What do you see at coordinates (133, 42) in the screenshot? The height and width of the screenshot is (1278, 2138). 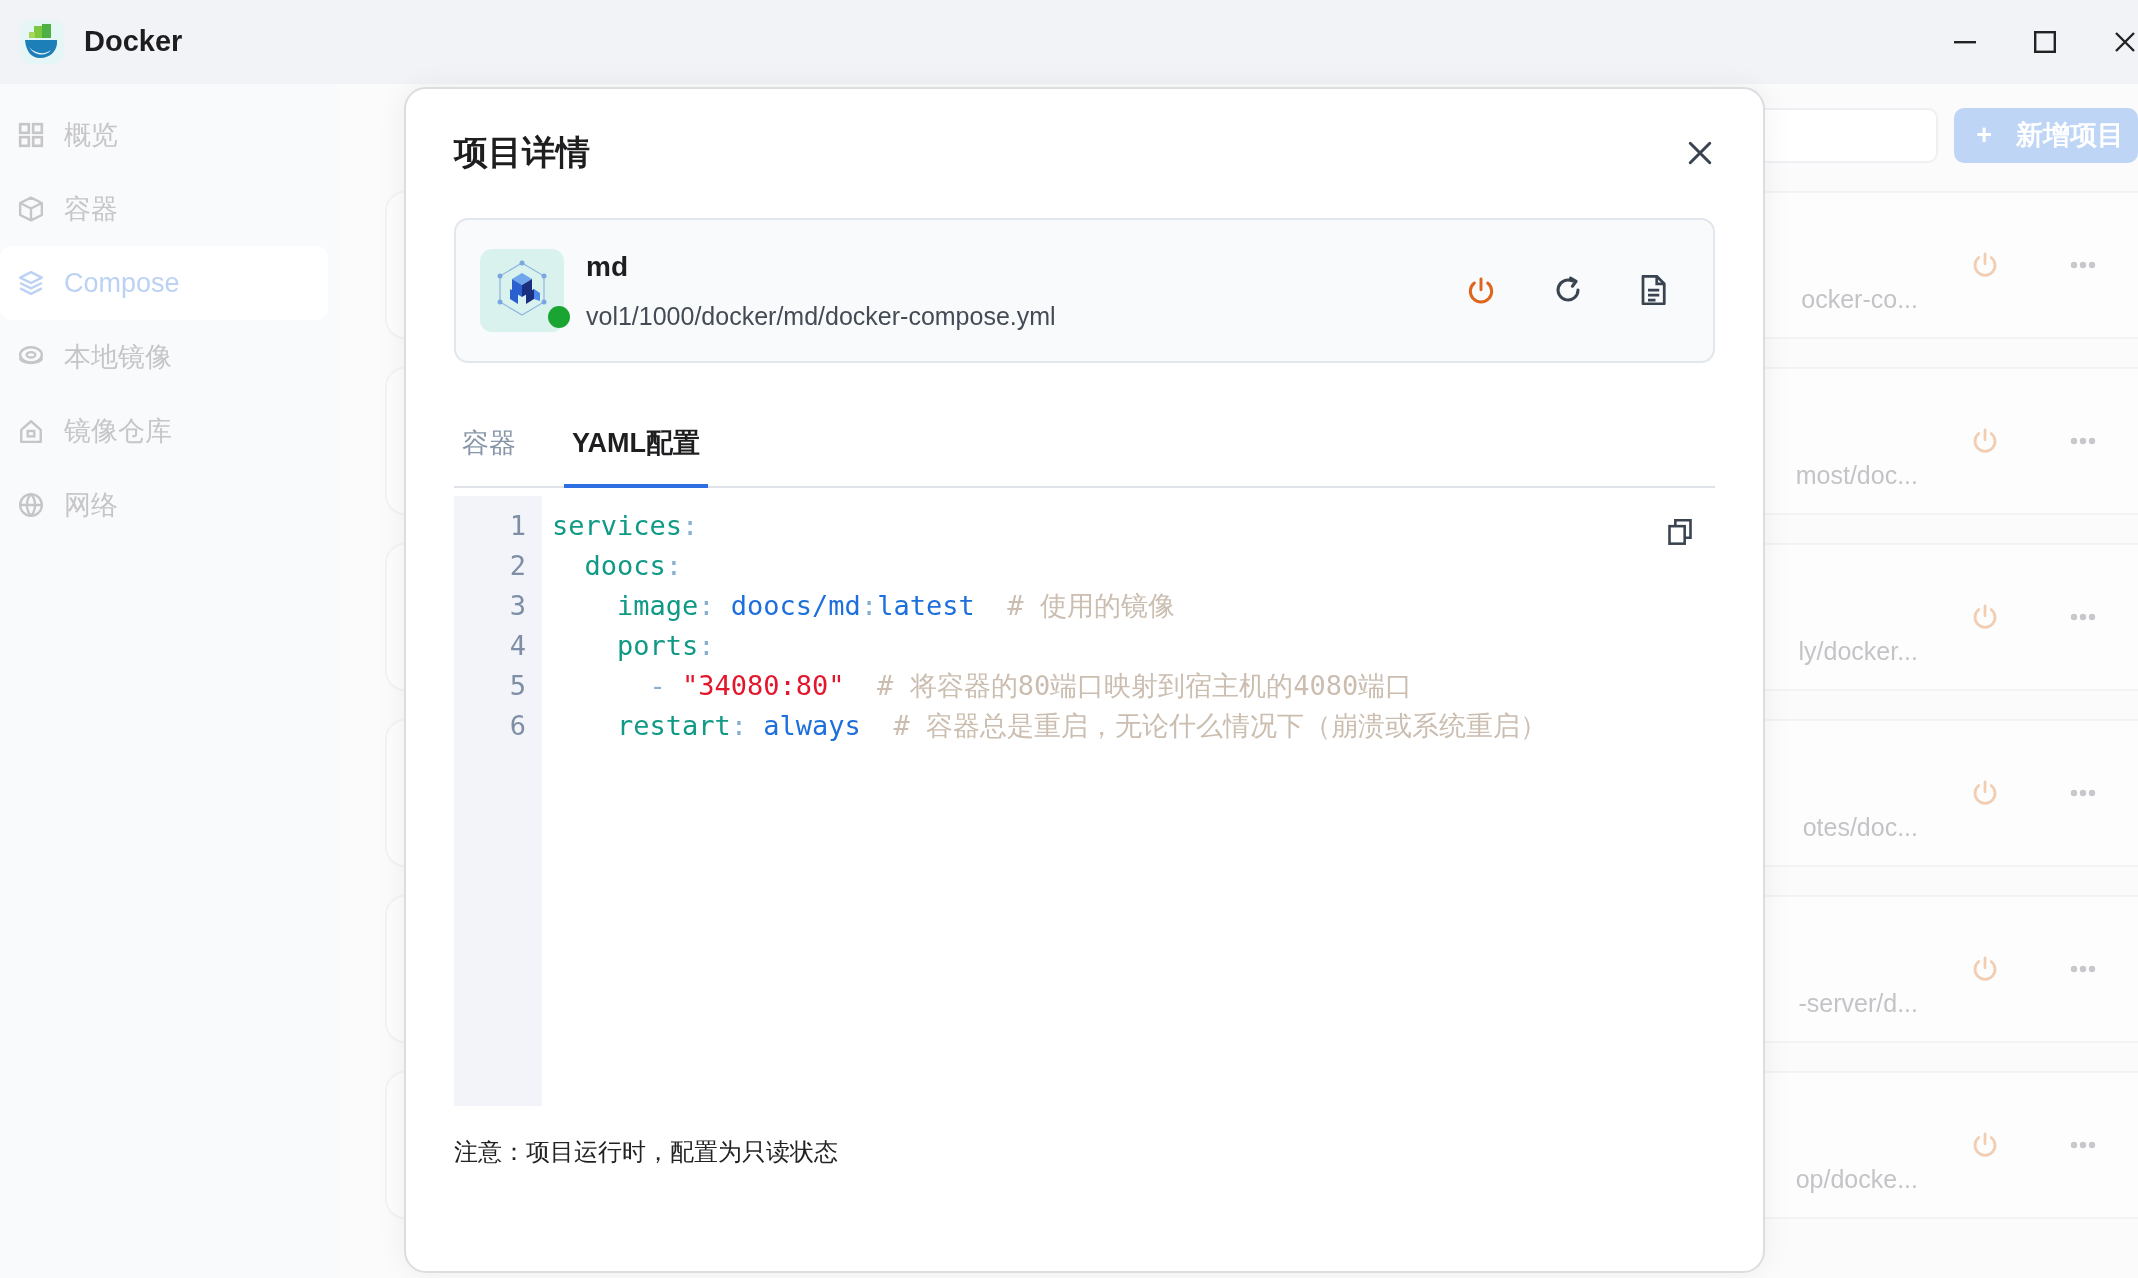 I see `window-title: Docker` at bounding box center [133, 42].